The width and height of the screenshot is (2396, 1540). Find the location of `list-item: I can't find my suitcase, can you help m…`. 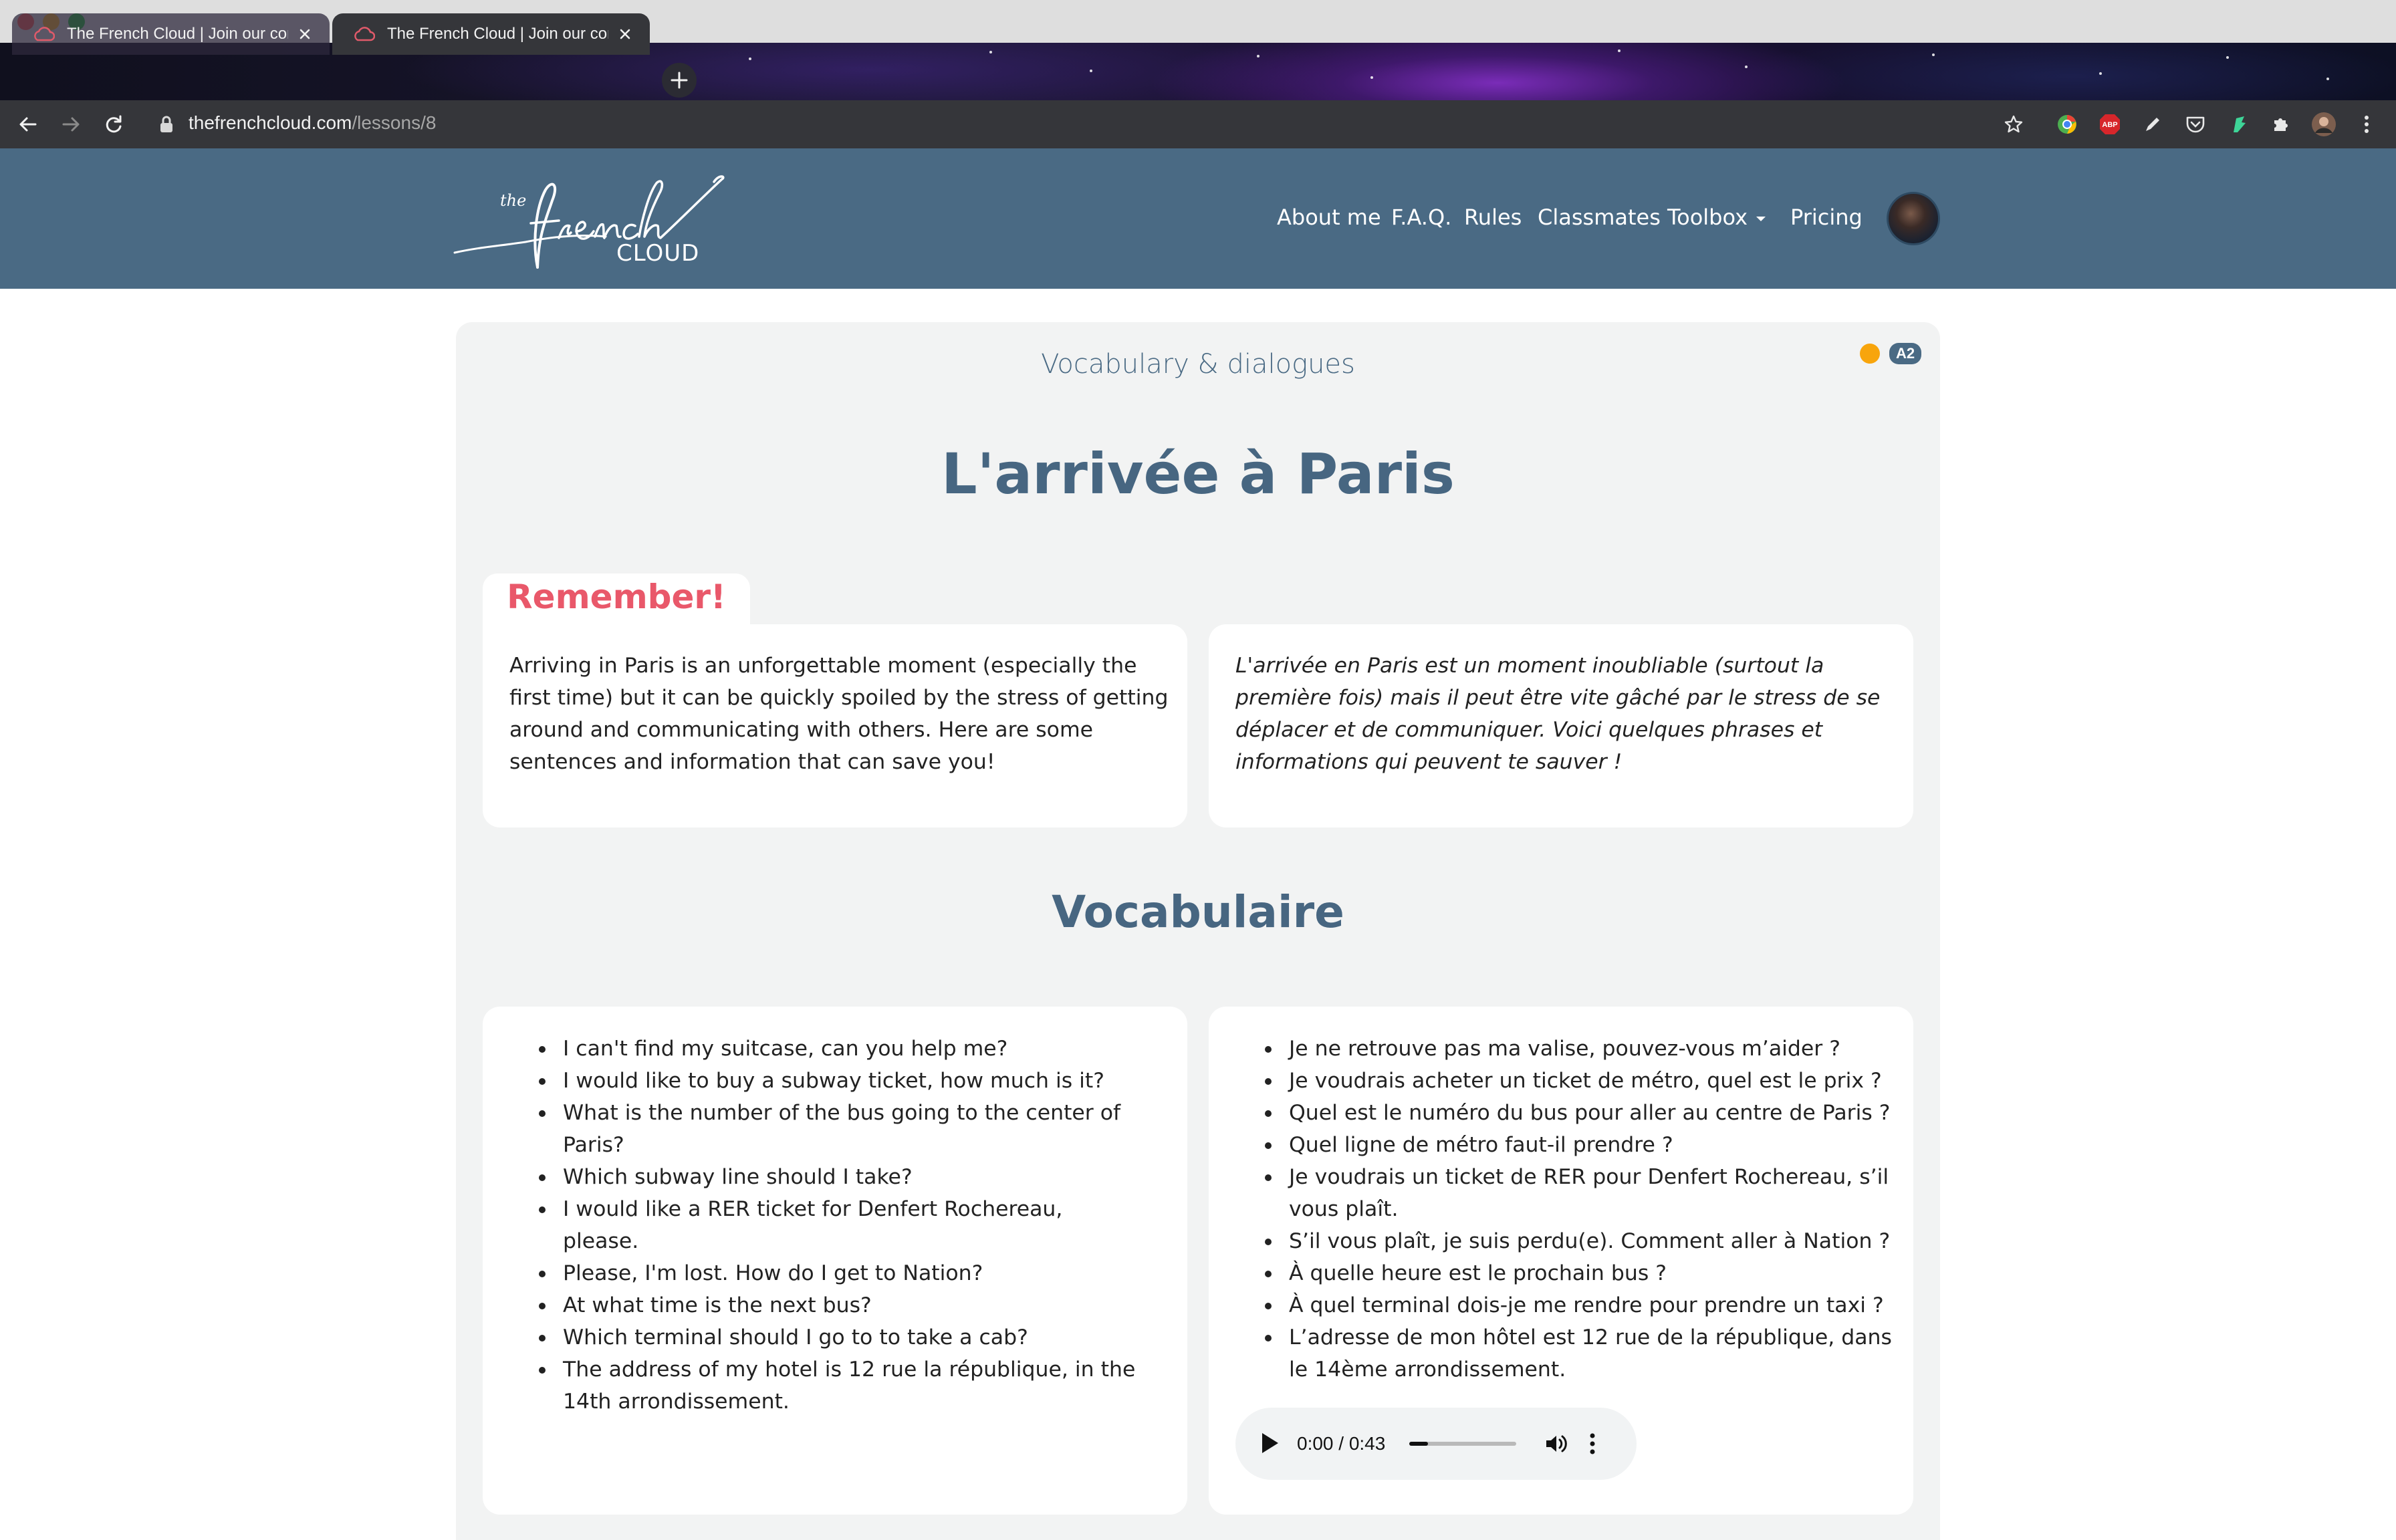

list-item: I can't find my suitcase, can you help m… is located at coordinates (840, 1049).